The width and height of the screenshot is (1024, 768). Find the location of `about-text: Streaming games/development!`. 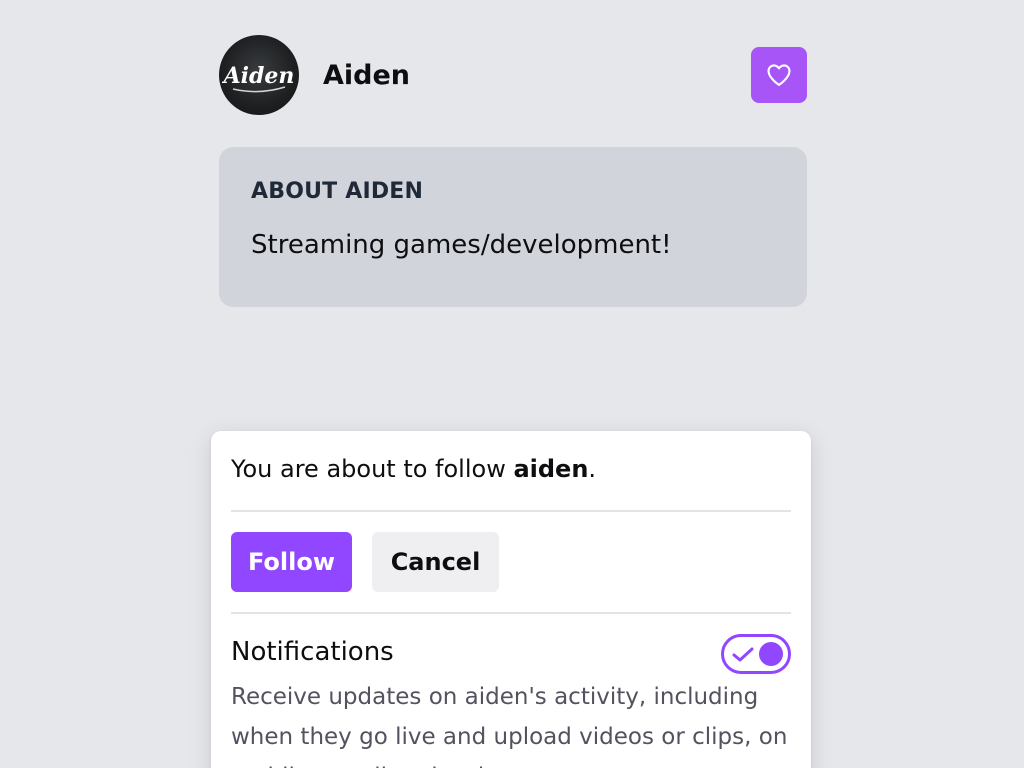

about-text: Streaming games/development! is located at coordinates (461, 245).